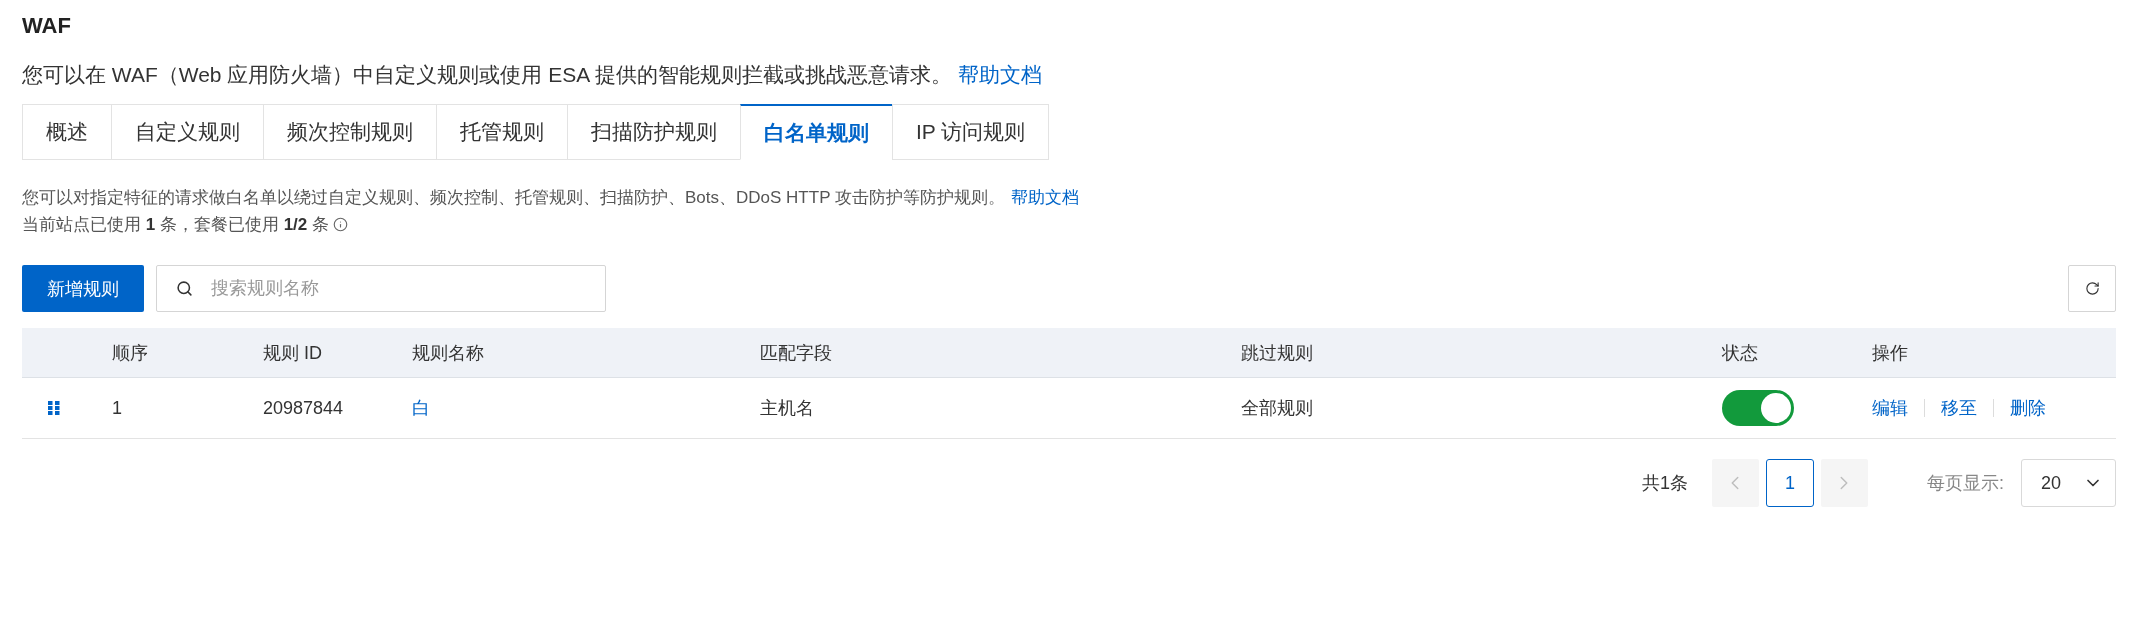  What do you see at coordinates (502, 132) in the screenshot?
I see `tab: 托管规则` at bounding box center [502, 132].